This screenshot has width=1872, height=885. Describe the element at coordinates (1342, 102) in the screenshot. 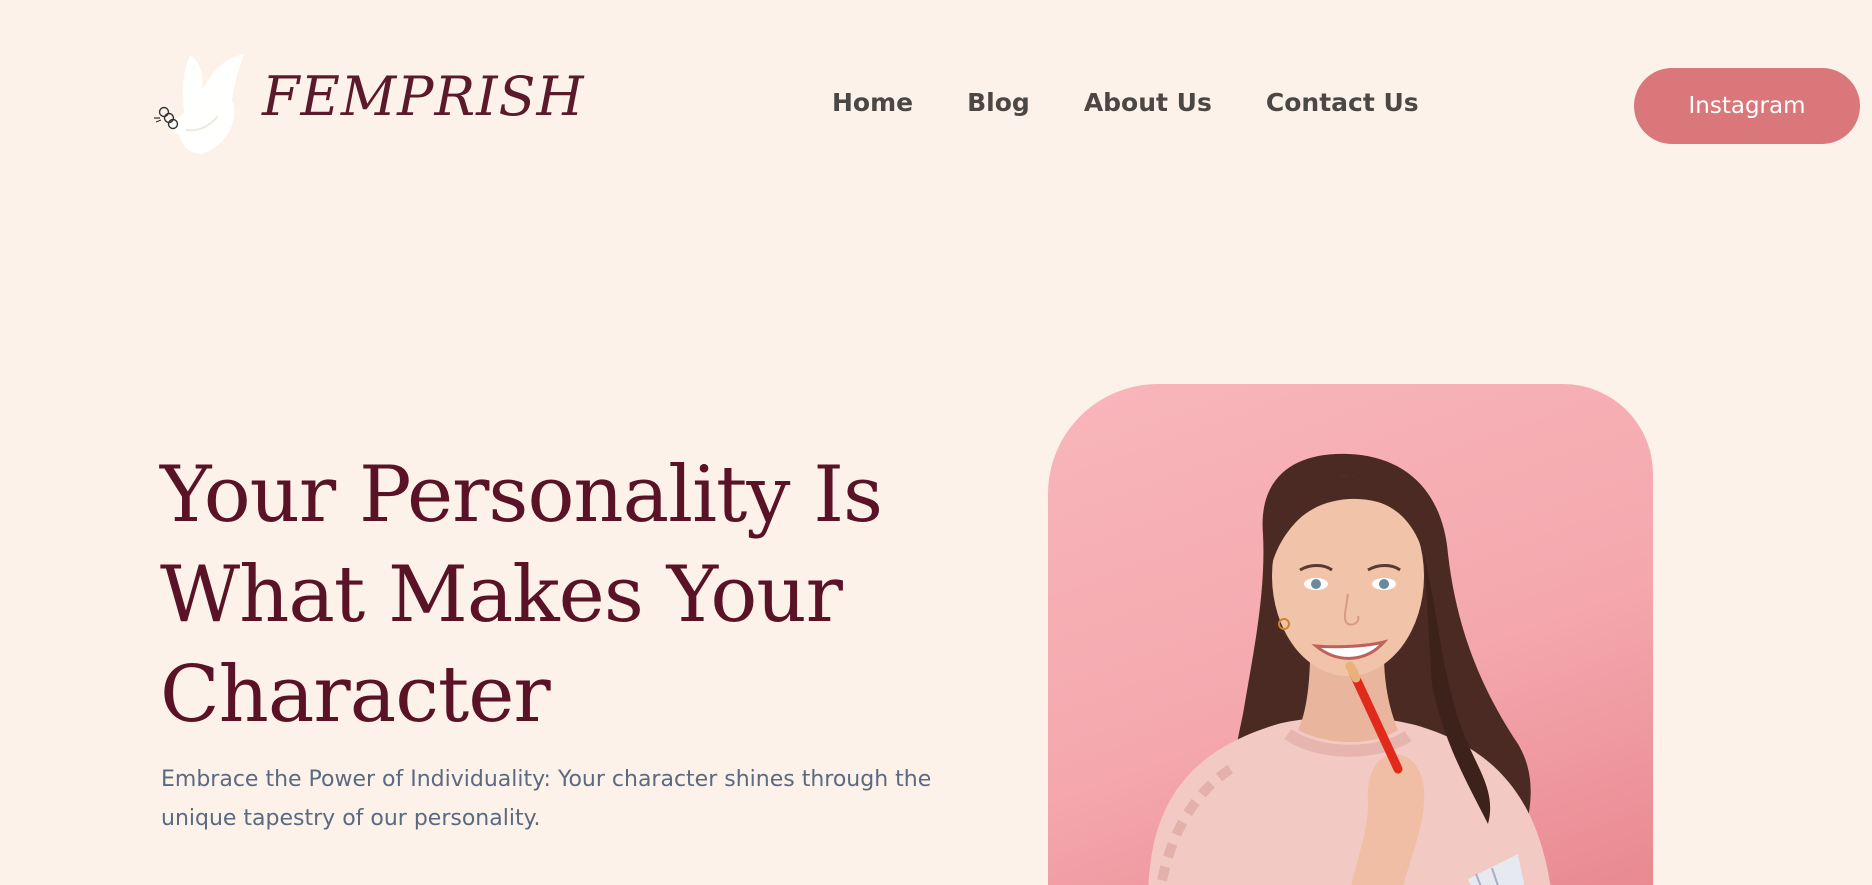

I see `nav-contact-us: Contact Us` at that location.